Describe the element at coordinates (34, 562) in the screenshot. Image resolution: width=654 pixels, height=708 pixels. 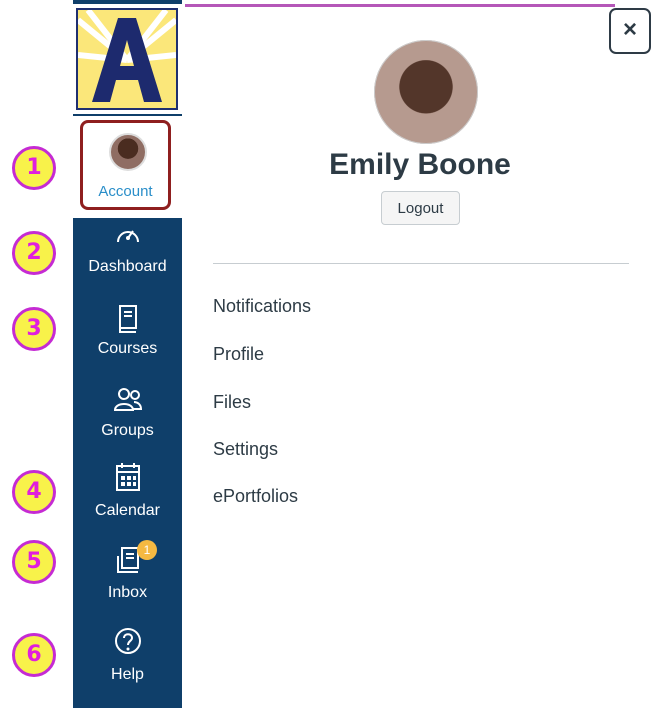
I see `callout-5: 5` at that location.